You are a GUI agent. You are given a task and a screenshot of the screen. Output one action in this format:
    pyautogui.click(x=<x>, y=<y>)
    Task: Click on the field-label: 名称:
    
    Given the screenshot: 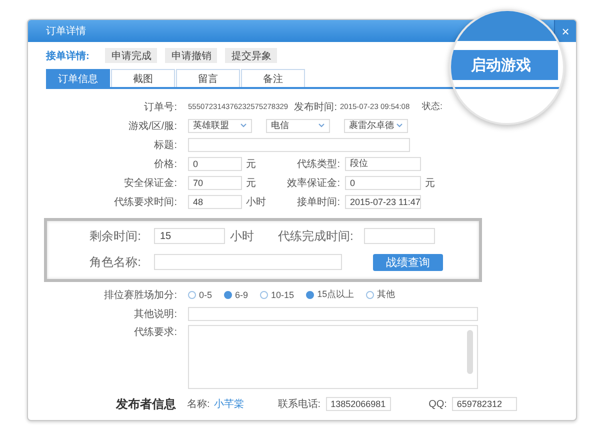 What is the action you would take?
    pyautogui.click(x=198, y=404)
    